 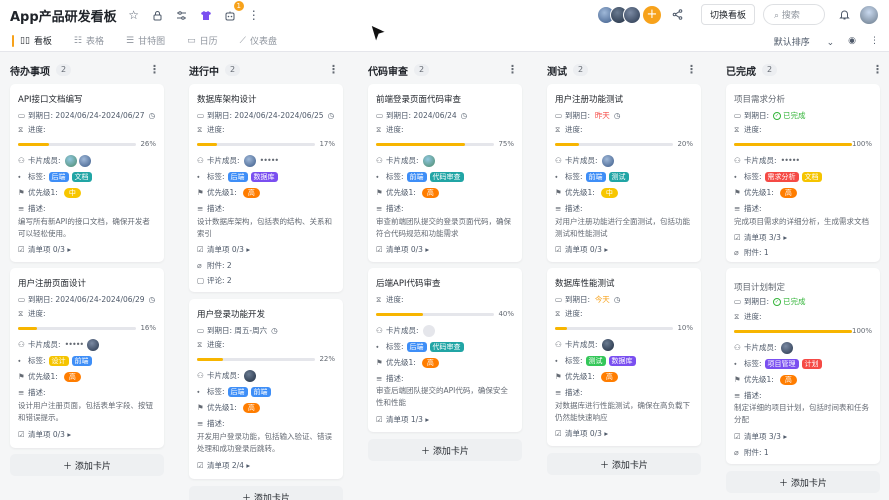 I want to click on sort-dropdown: 默认排序 ⌄, so click(x=797, y=41).